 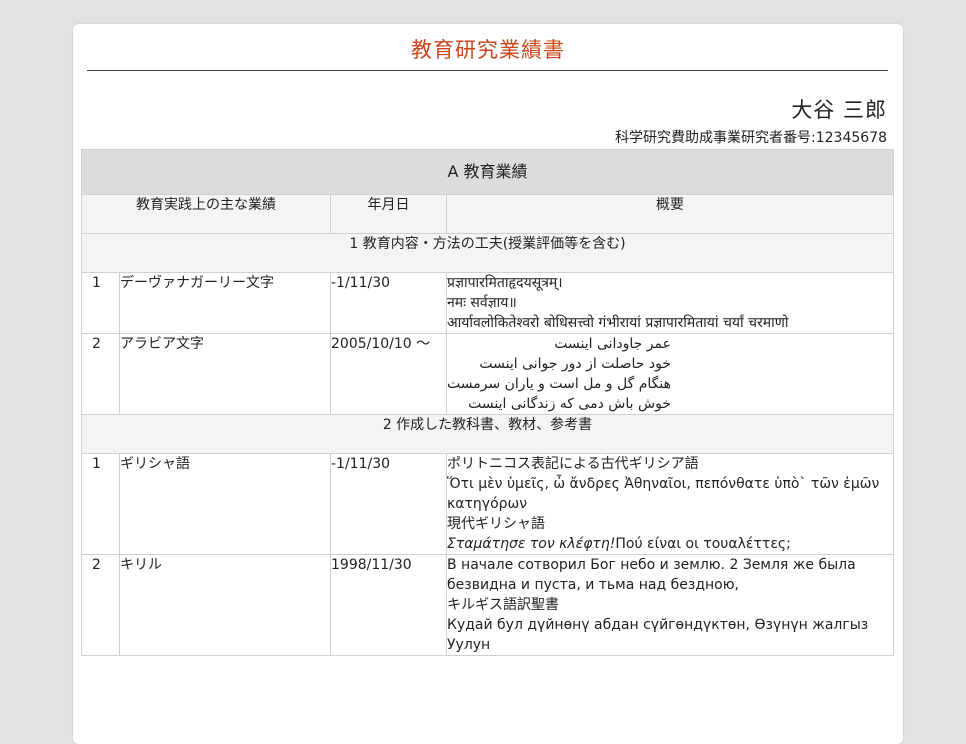 I want to click on row-name: アラビア文字, so click(x=225, y=374).